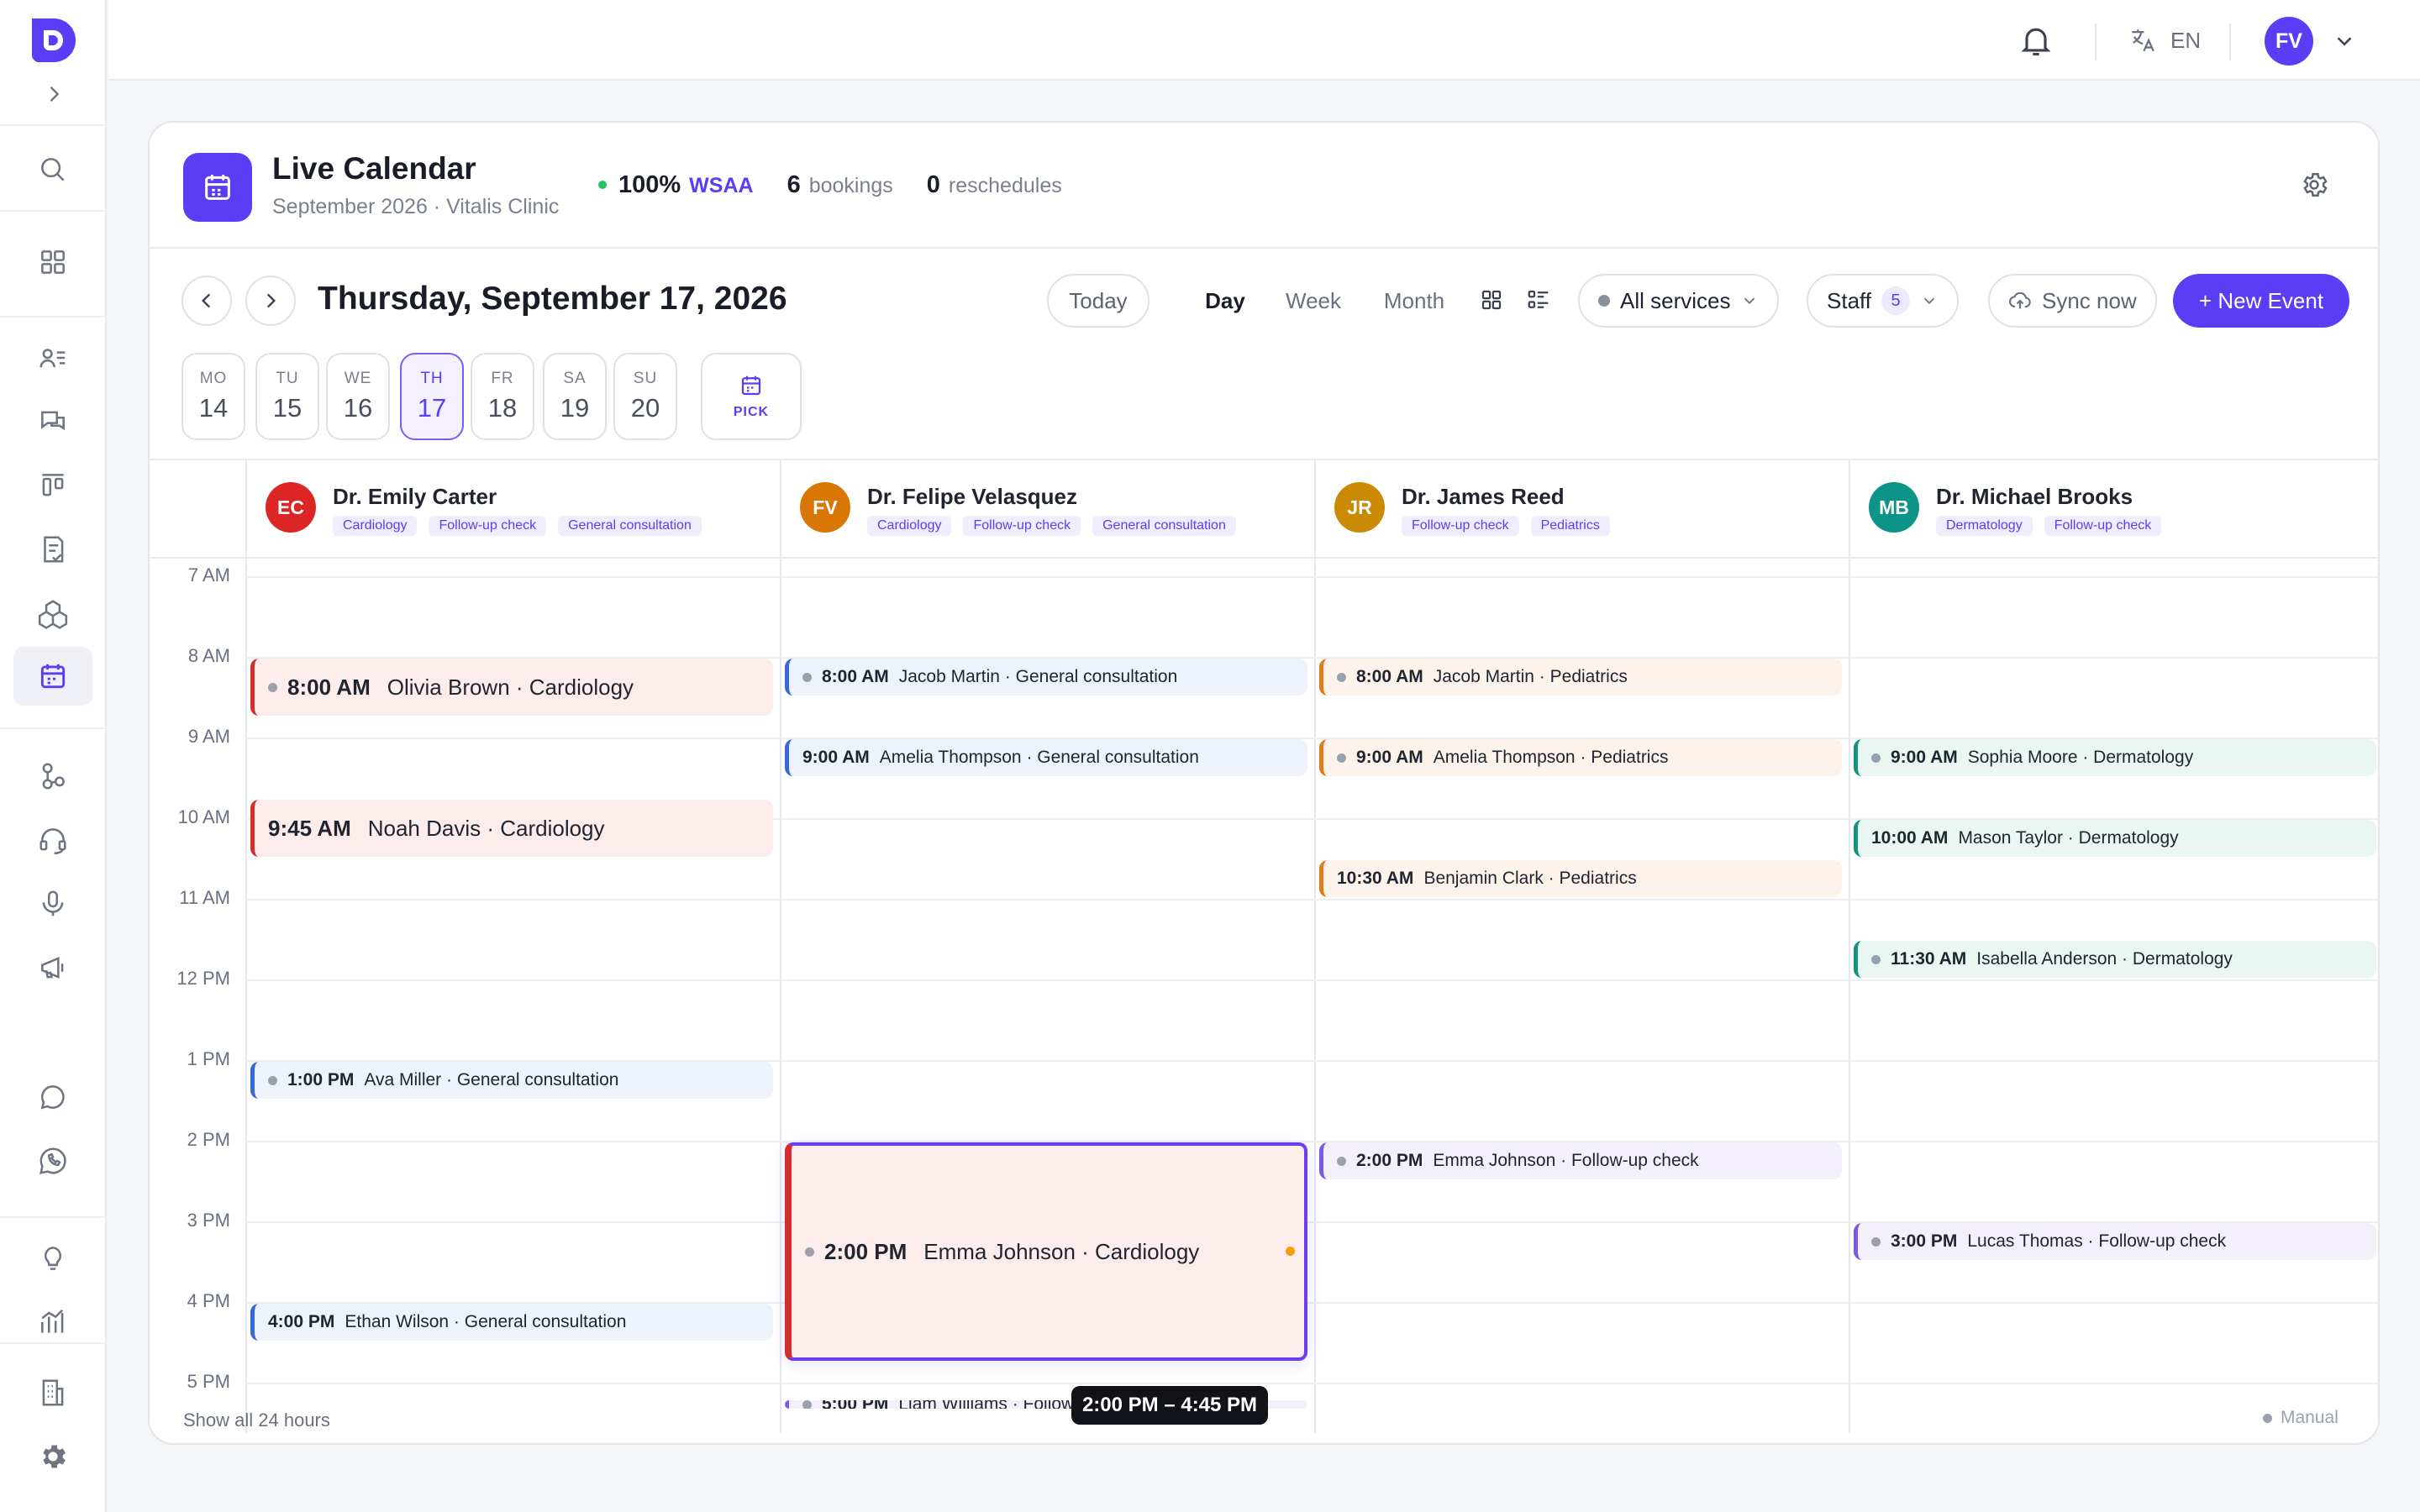 The width and height of the screenshot is (2420, 1512). I want to click on event-time: 9:00 AM, so click(1389, 757).